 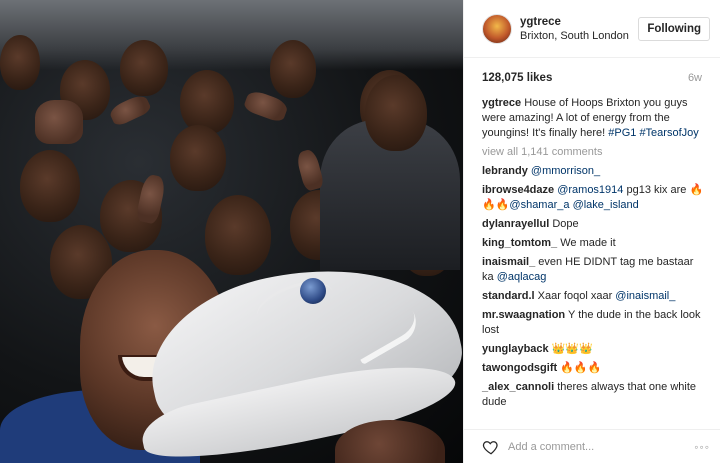 I want to click on comment-username: lebrandy, so click(x=505, y=171).